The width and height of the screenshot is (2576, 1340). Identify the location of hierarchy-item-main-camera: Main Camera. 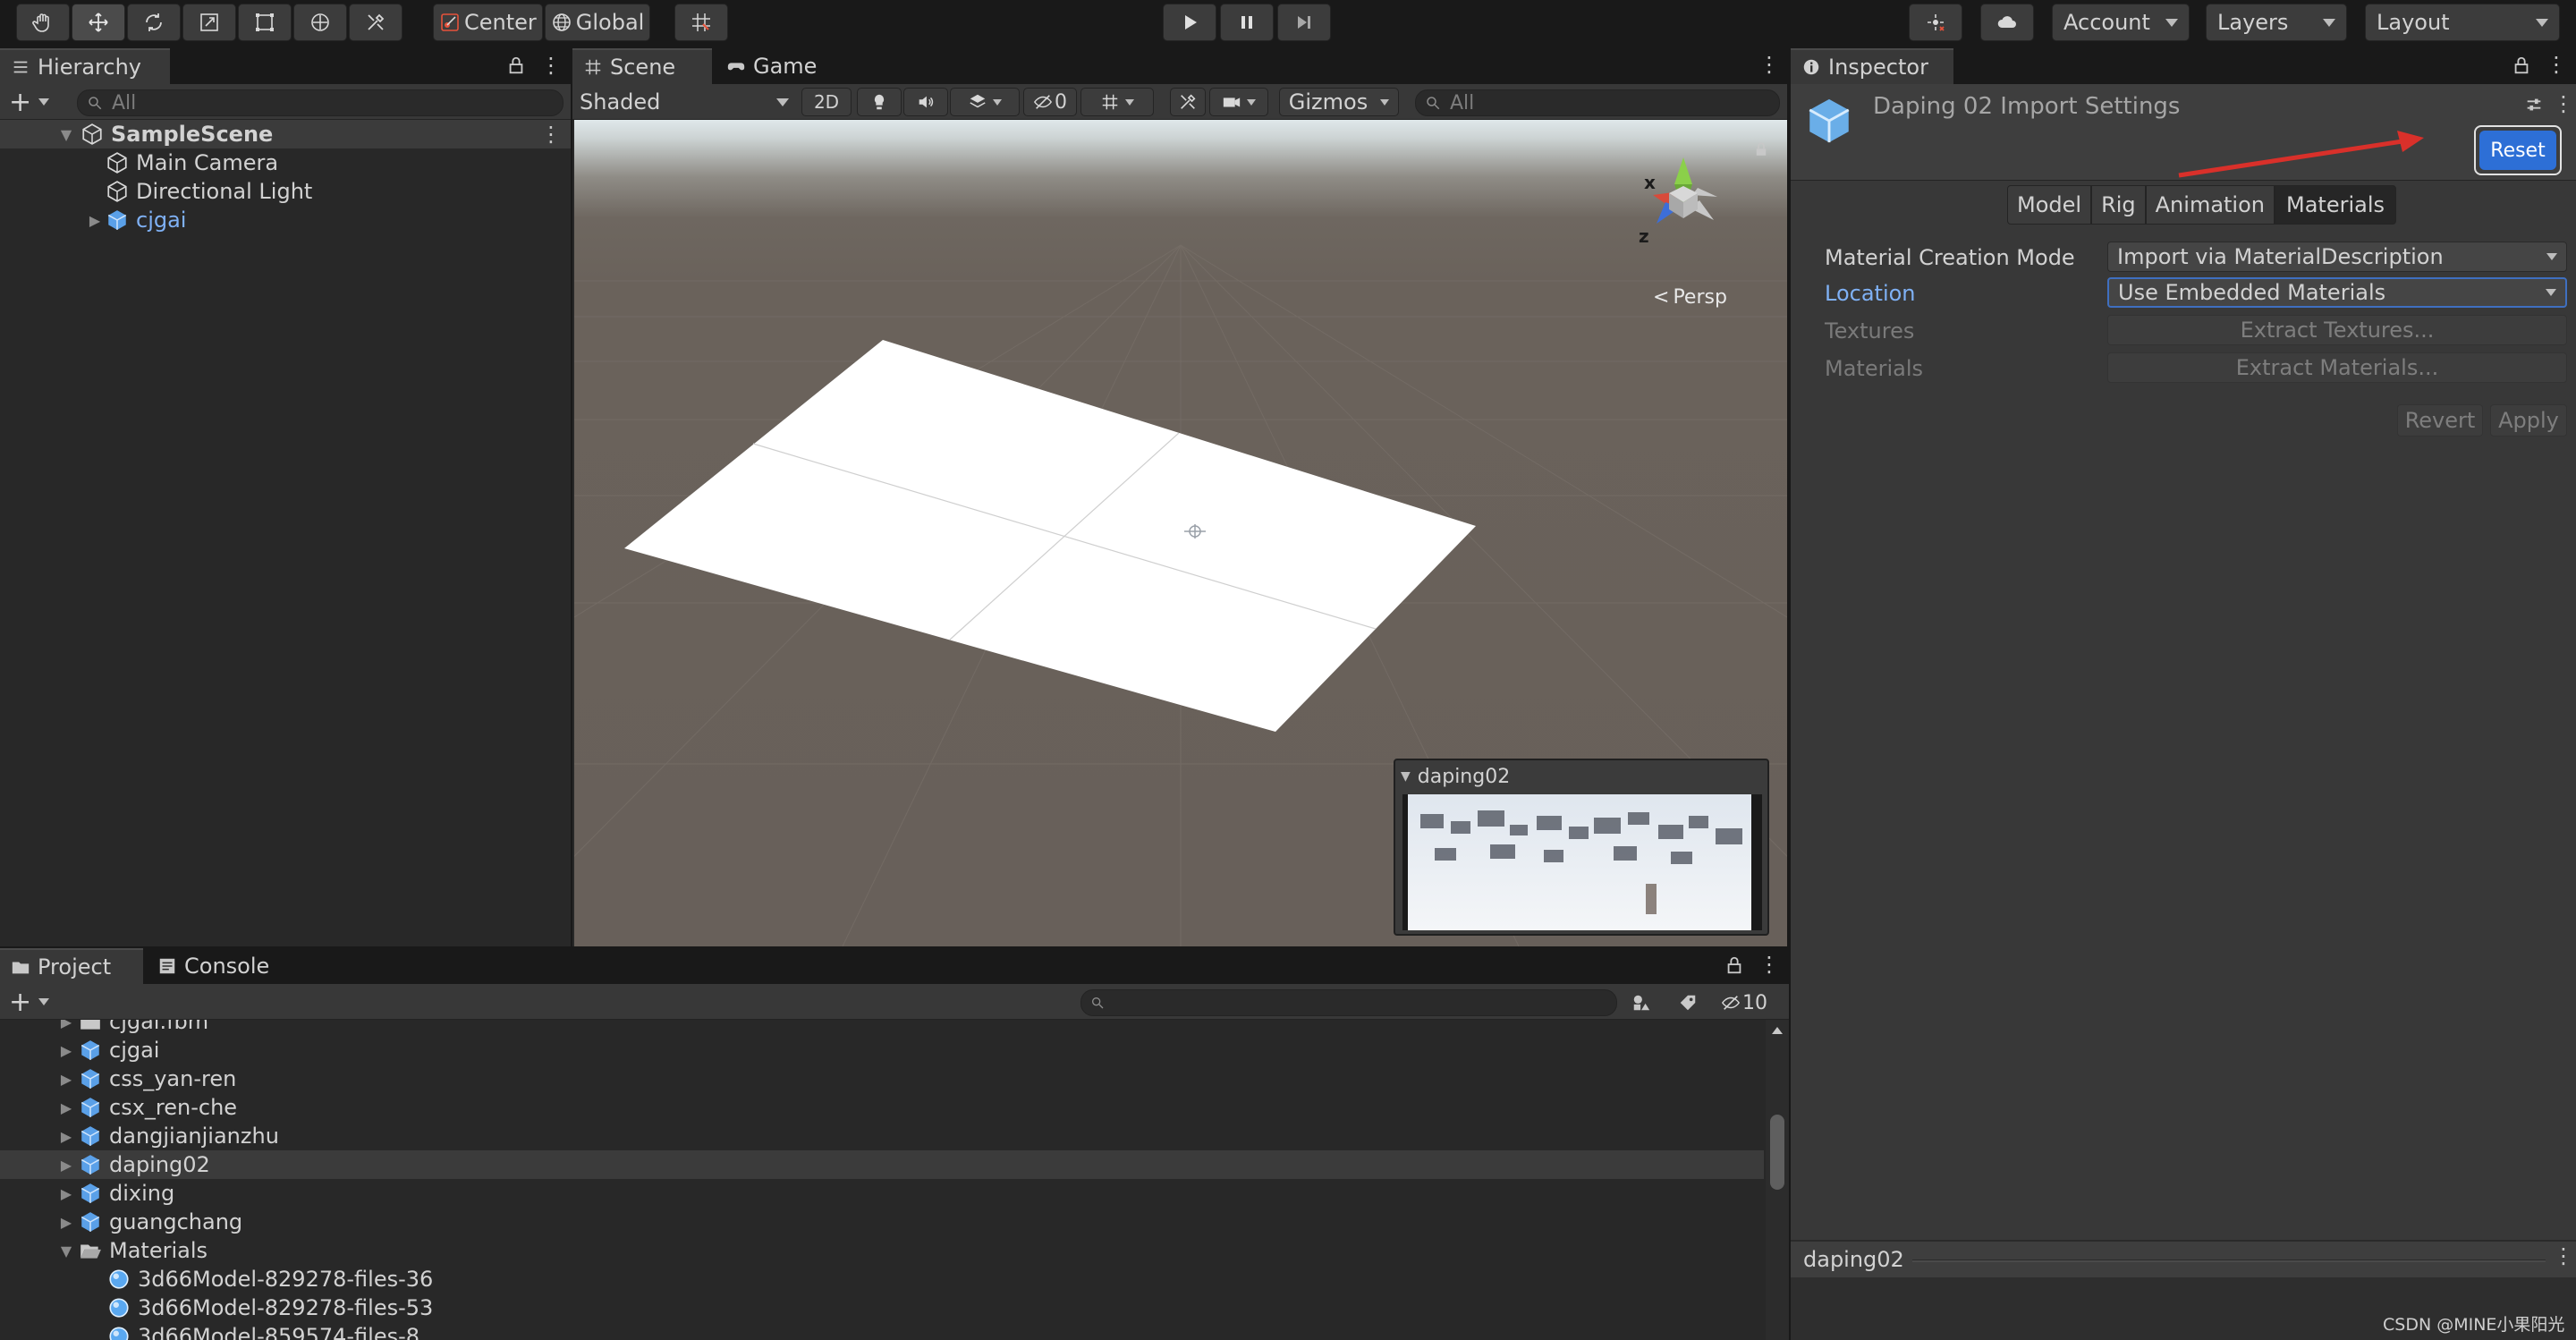
(139, 162).